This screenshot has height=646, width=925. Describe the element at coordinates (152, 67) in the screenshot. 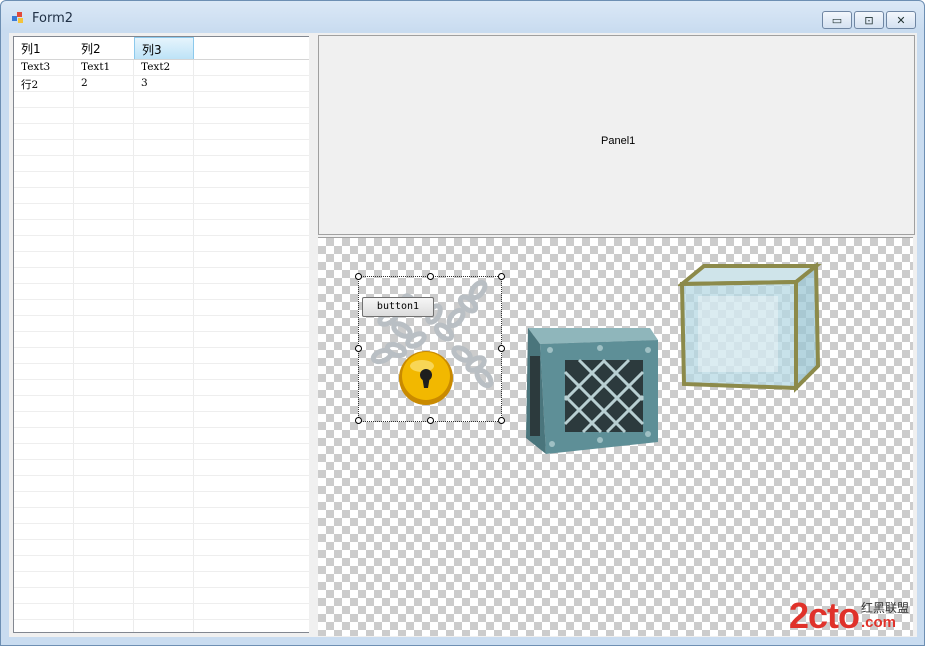

I see `grid-cell: Text2` at that location.